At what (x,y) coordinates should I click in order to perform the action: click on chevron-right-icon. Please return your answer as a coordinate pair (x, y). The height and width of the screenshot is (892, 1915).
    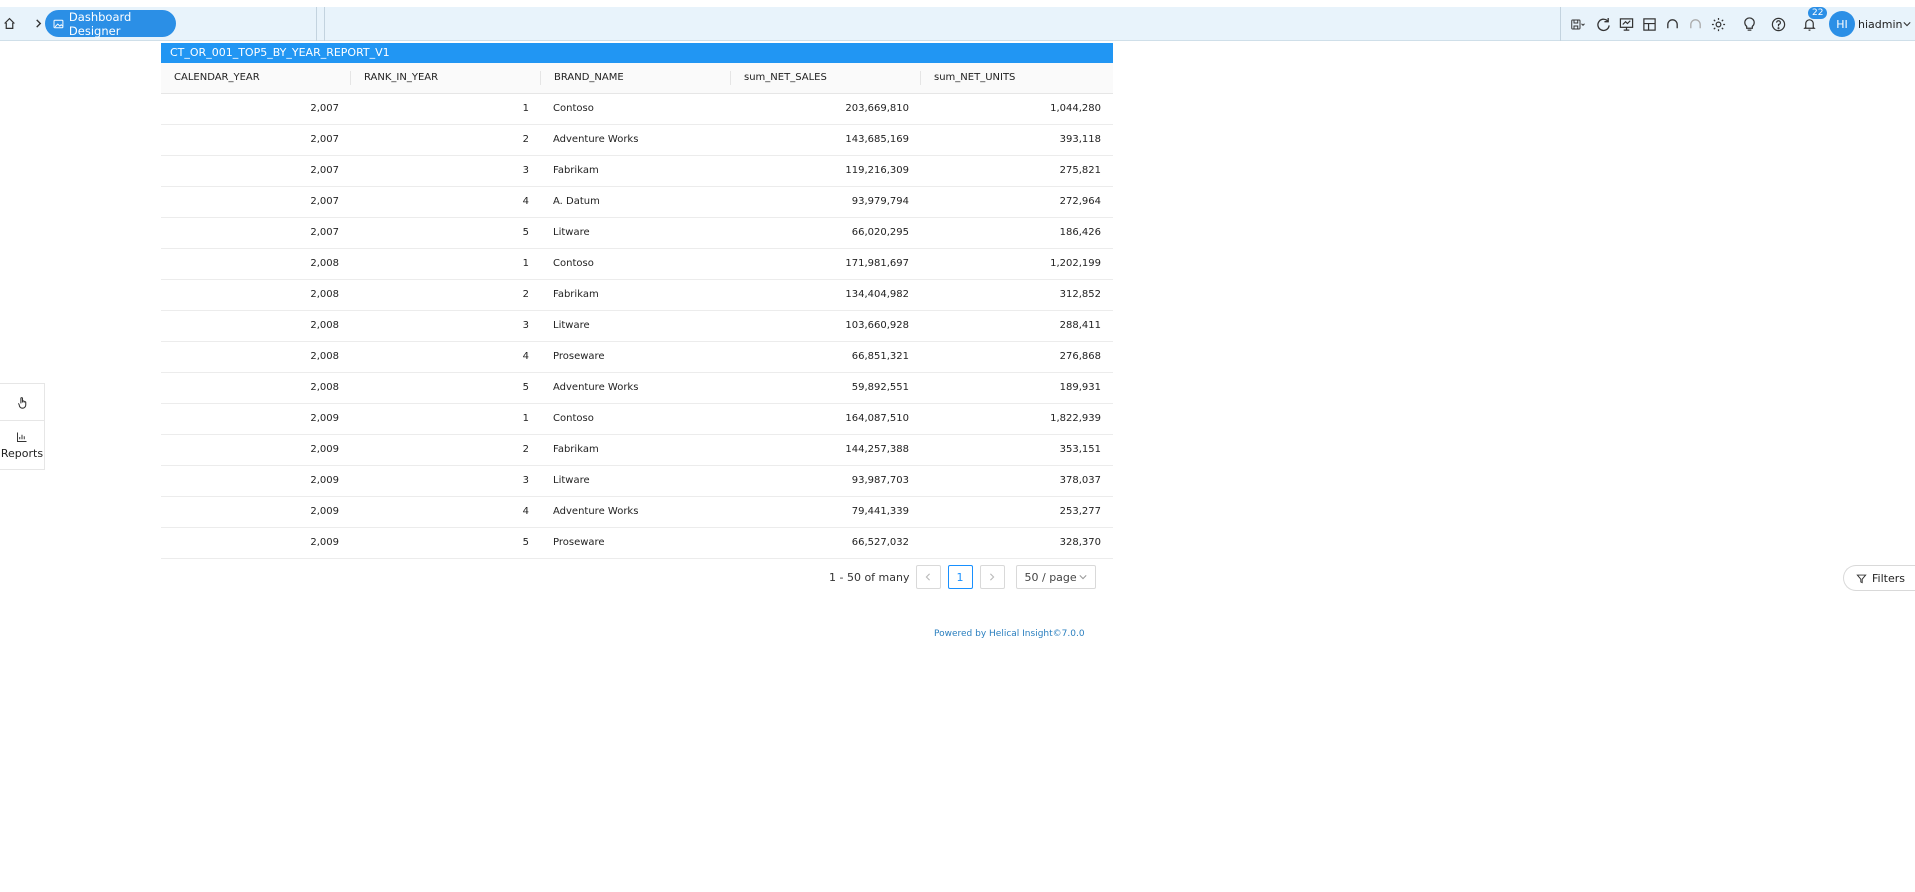
    Looking at the image, I should click on (992, 577).